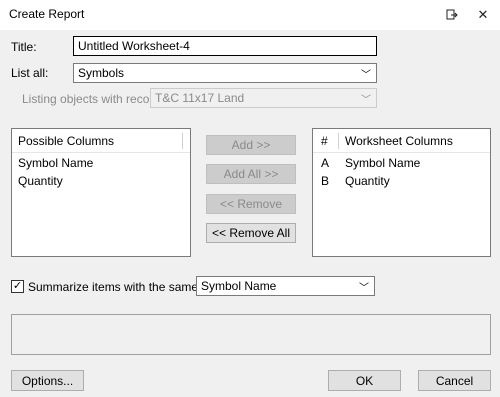 This screenshot has height=397, width=500. I want to click on remove-button: << Remove, so click(251, 204).